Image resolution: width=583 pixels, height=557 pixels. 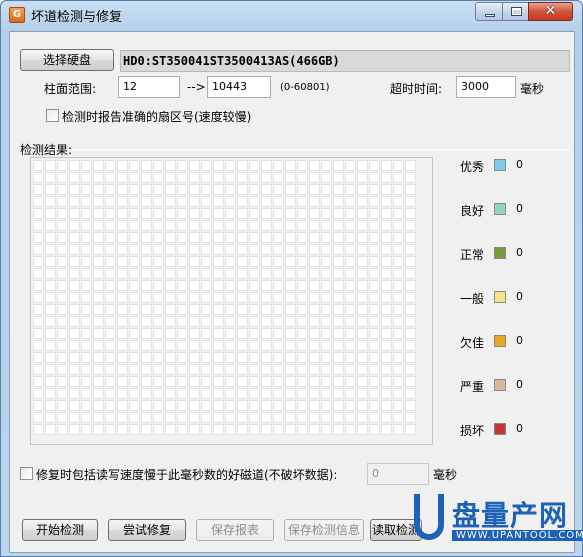 I want to click on title-bar: G 坏道检测与修复 ✕, so click(x=291, y=15).